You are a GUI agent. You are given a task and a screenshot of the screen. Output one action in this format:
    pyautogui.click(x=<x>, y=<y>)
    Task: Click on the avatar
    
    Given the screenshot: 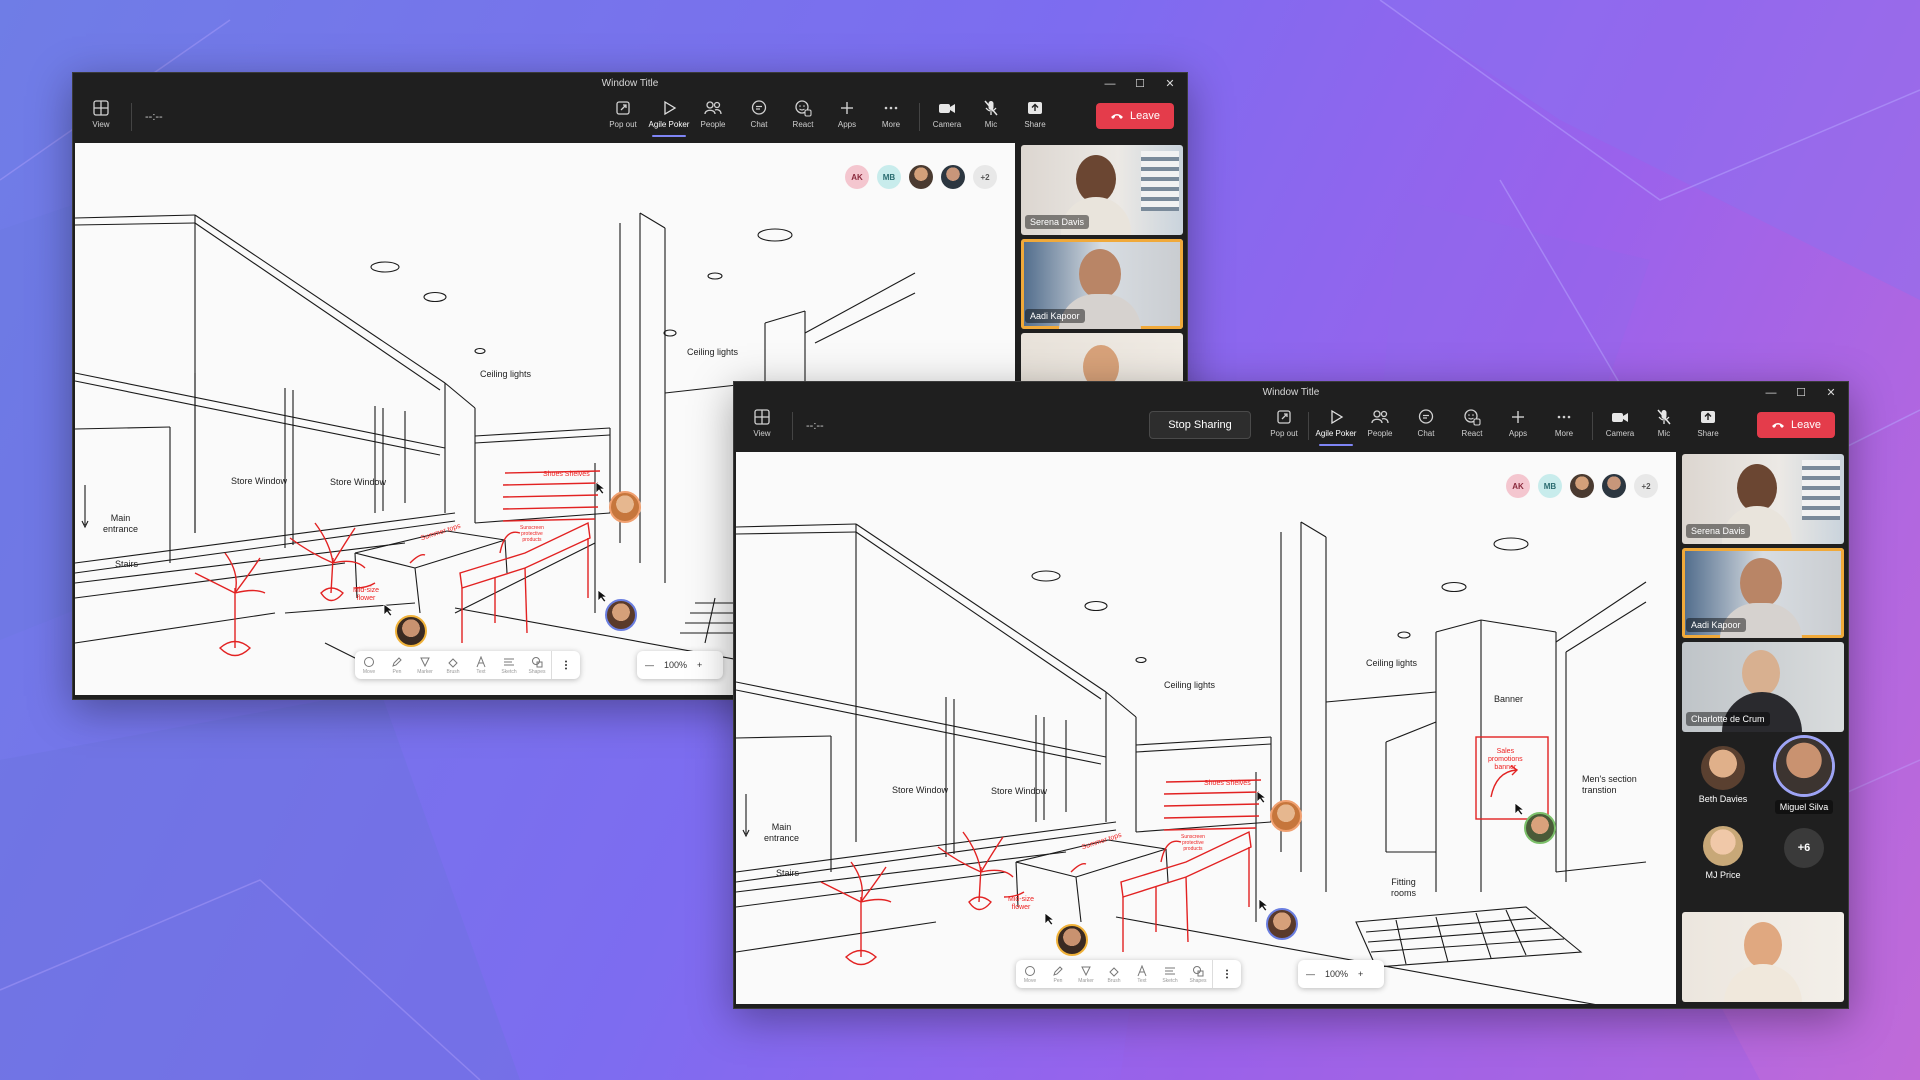 What is the action you would take?
    pyautogui.click(x=1723, y=768)
    